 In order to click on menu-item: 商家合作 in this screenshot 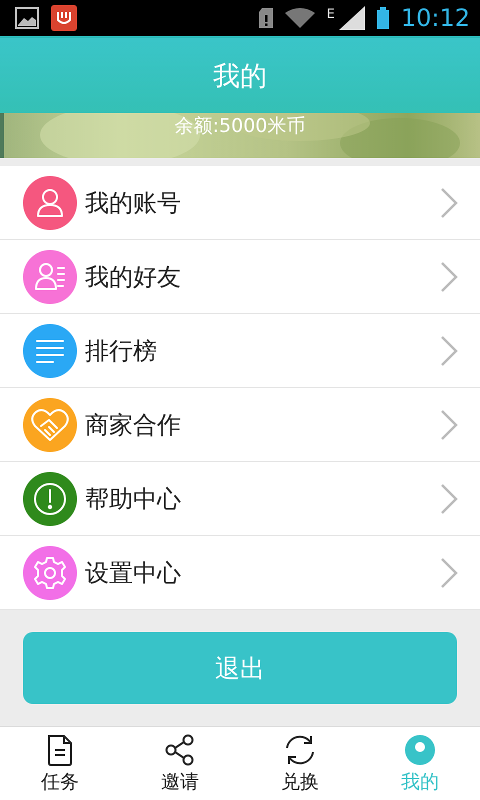, I will do `click(240, 425)`.